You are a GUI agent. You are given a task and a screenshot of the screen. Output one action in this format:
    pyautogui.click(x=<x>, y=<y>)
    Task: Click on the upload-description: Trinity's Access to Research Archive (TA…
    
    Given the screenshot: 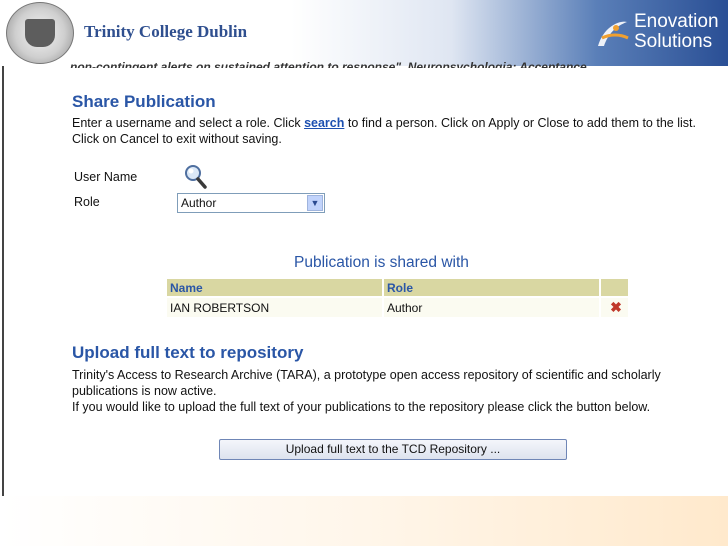 What is the action you would take?
    pyautogui.click(x=387, y=391)
    